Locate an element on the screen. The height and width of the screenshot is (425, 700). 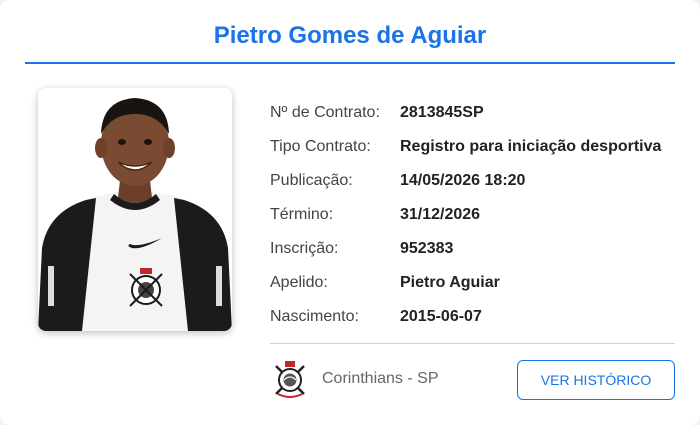
corinthians-crest-icon is located at coordinates (290, 379).